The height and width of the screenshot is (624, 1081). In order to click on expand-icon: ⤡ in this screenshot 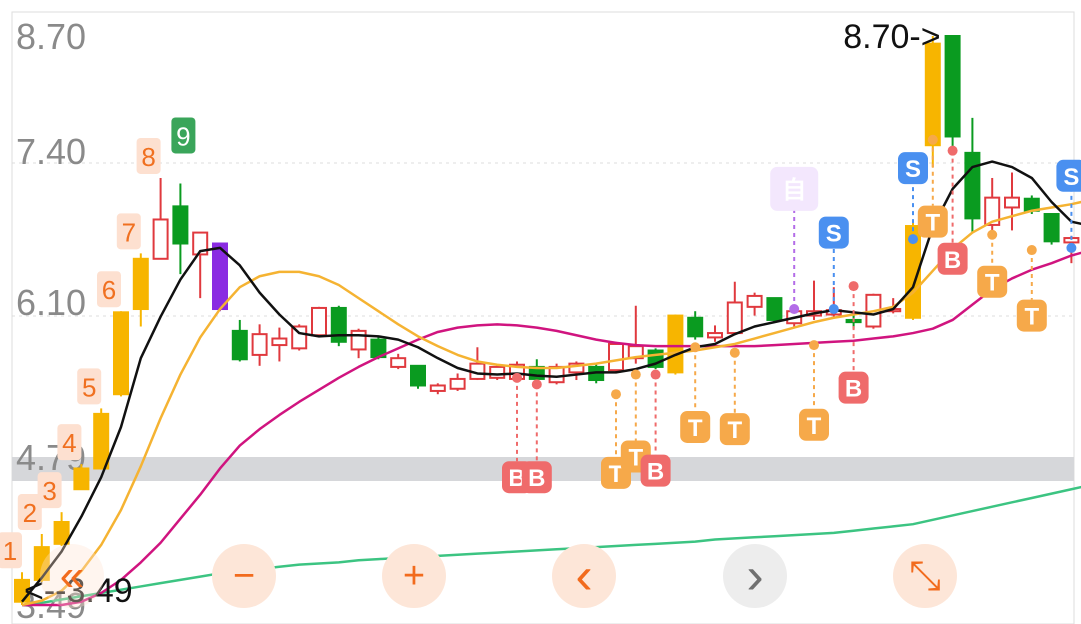, I will do `click(925, 576)`.